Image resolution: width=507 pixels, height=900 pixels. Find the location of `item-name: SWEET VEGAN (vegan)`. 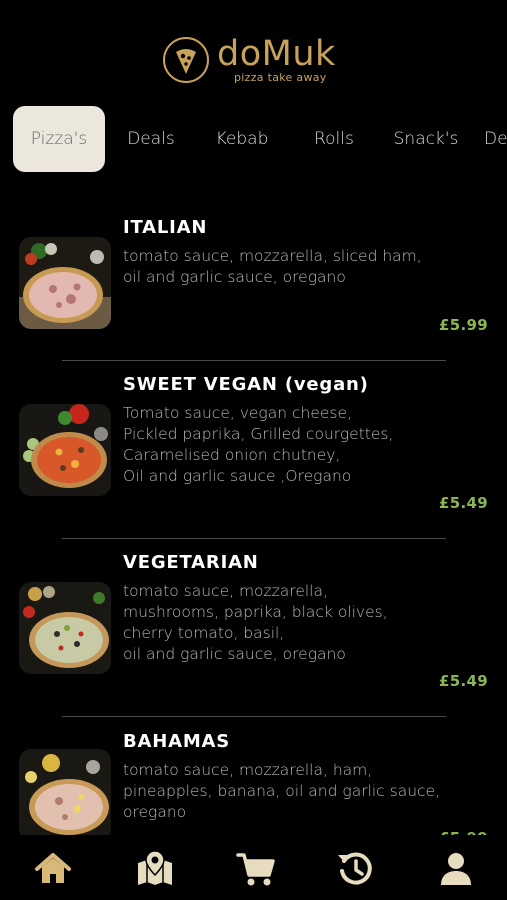

item-name: SWEET VEGAN (vegan) is located at coordinates (246, 384).